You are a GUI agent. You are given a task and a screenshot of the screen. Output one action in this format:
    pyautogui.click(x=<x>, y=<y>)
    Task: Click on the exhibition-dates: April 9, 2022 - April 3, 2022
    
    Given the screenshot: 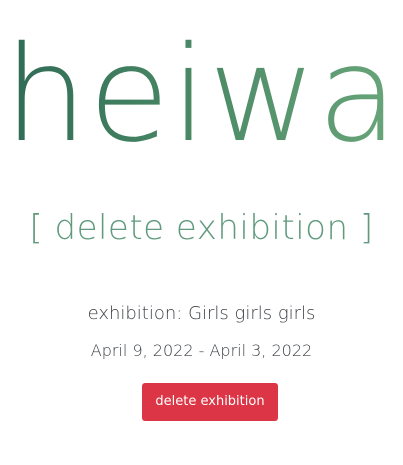 What is the action you would take?
    pyautogui.click(x=201, y=350)
    